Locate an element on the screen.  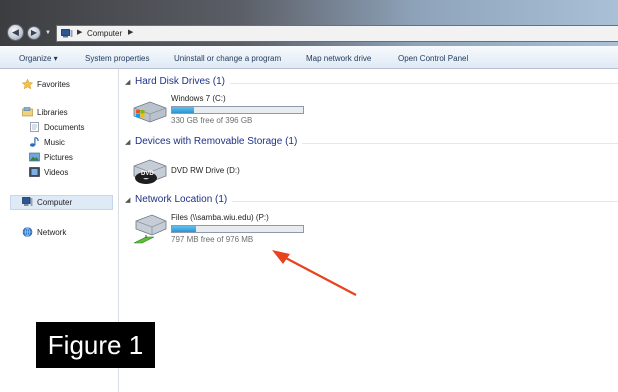
title-bar: ◀ ▶ ▼ ▶ Computer ▶ is located at coordinates (309, 23).